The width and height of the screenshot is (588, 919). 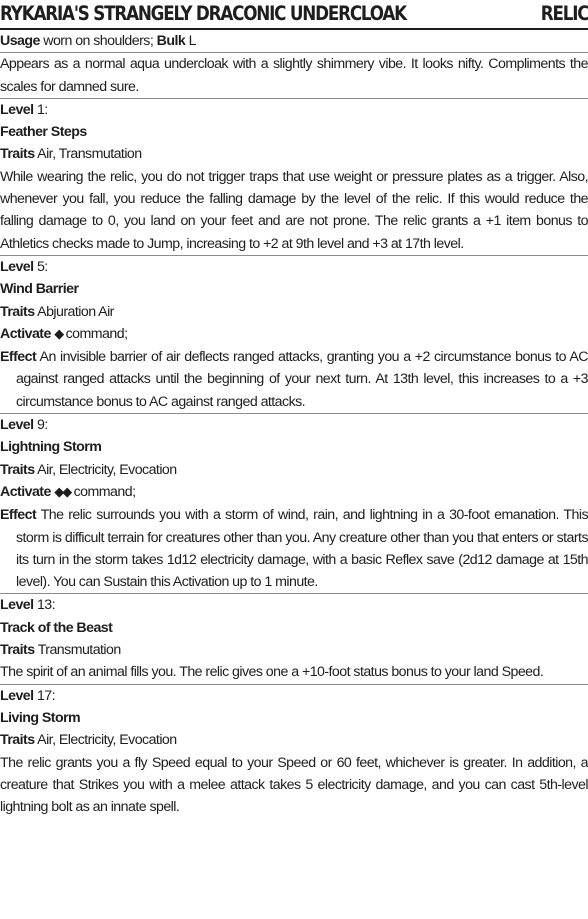 I want to click on gift-level-value: 5:, so click(x=42, y=266).